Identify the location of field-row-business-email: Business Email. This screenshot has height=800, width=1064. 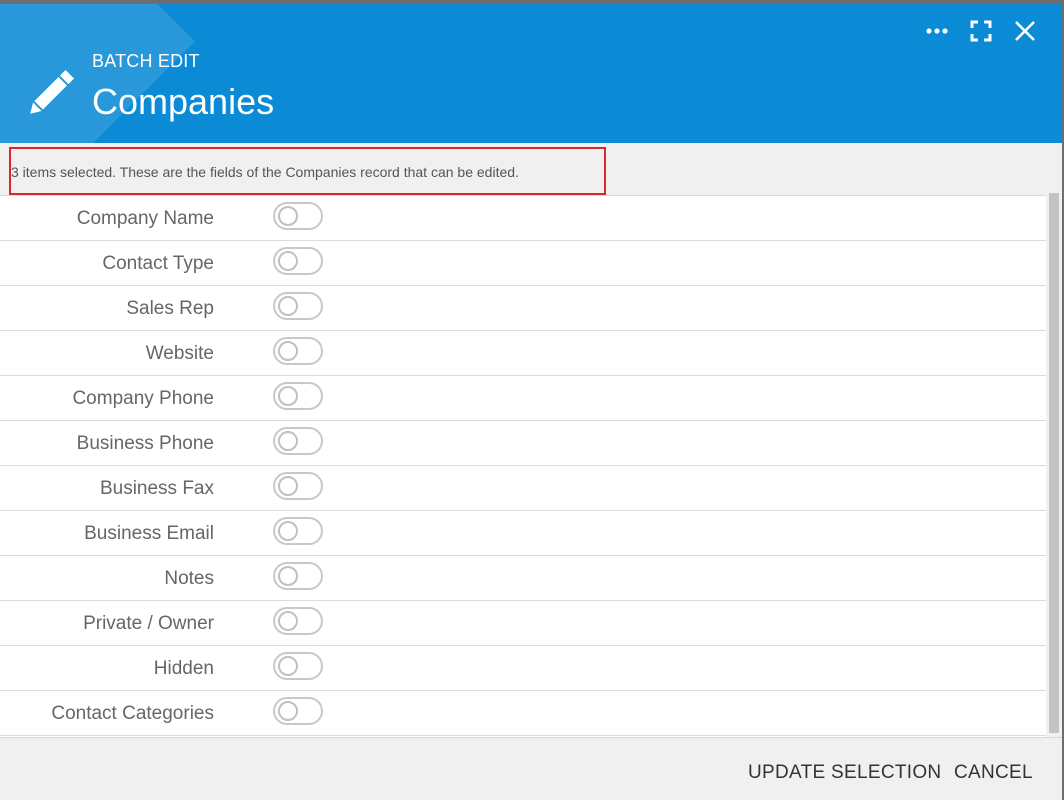
(523, 533).